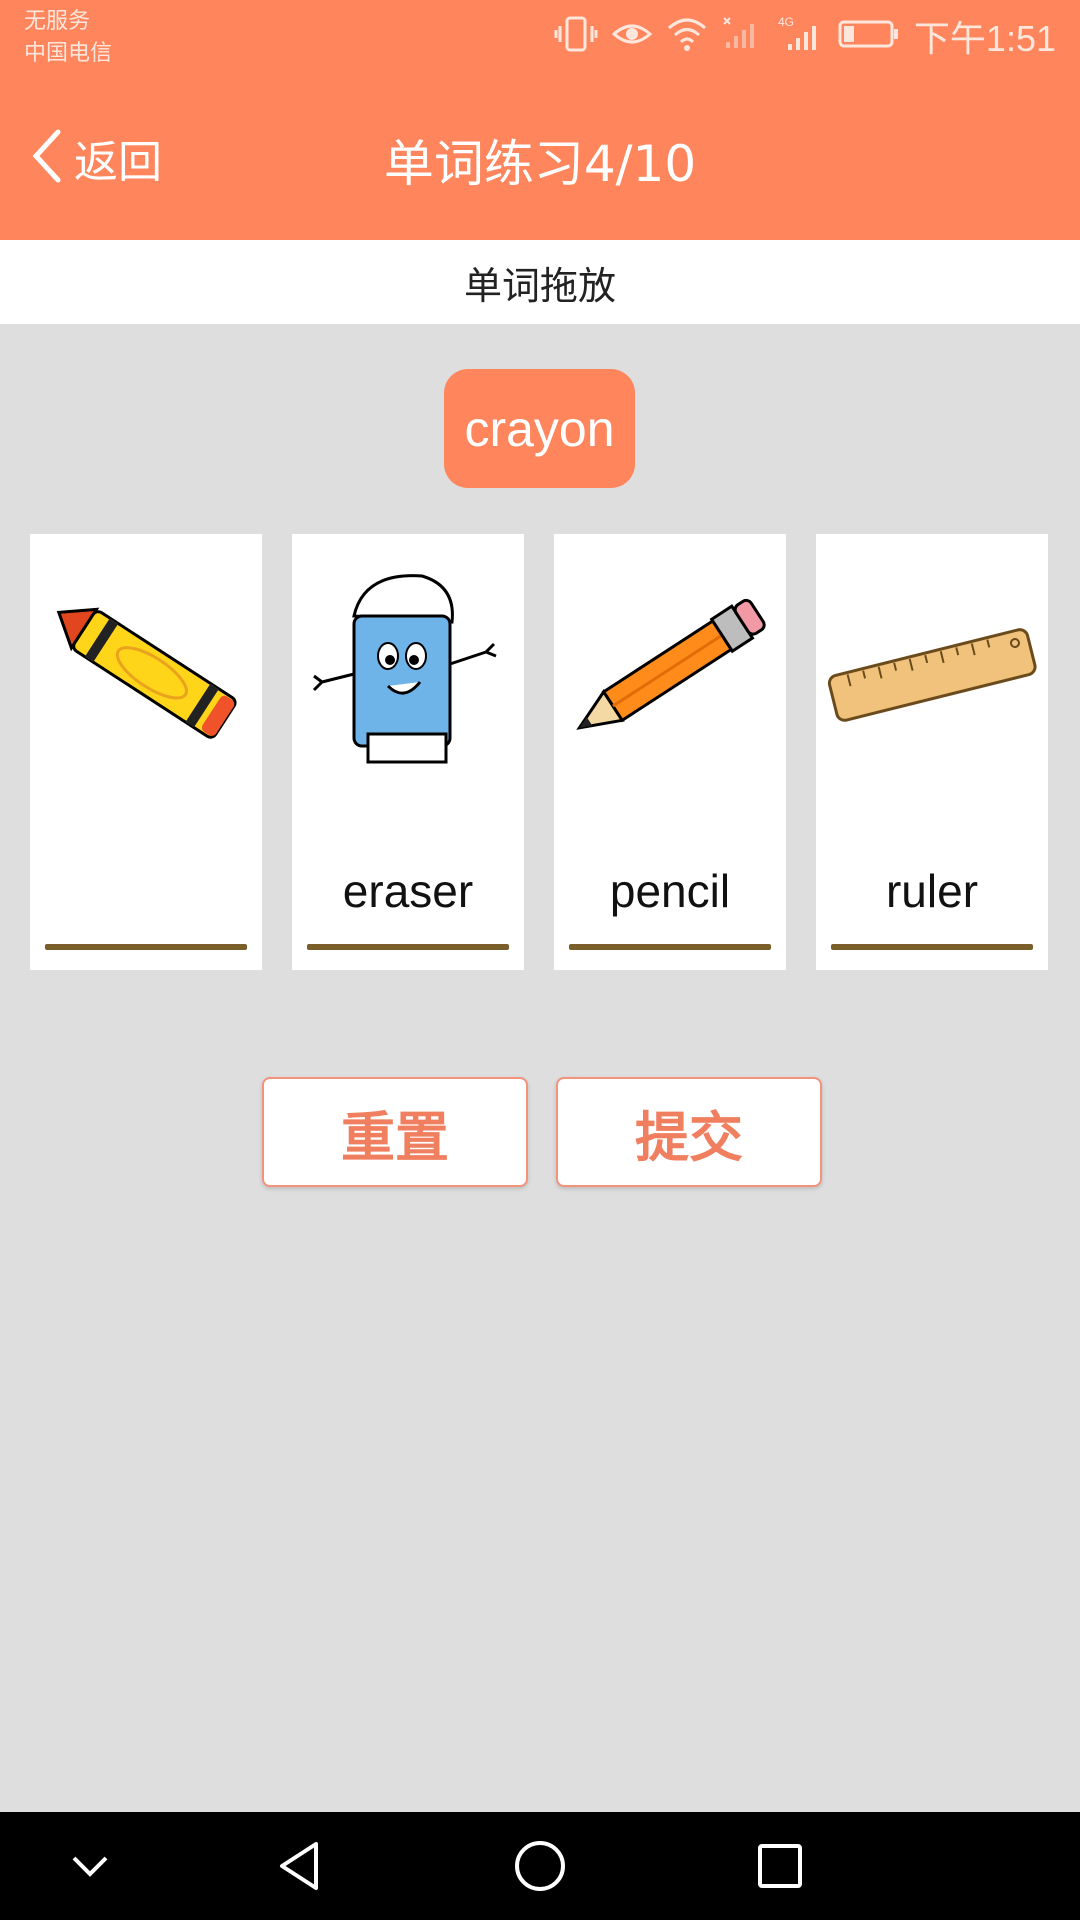 The height and width of the screenshot is (1920, 1080). Describe the element at coordinates (540, 120) in the screenshot. I see `app-header: 无服务 中国电信 4G 下午1:51 返回 单词练习4/10` at that location.